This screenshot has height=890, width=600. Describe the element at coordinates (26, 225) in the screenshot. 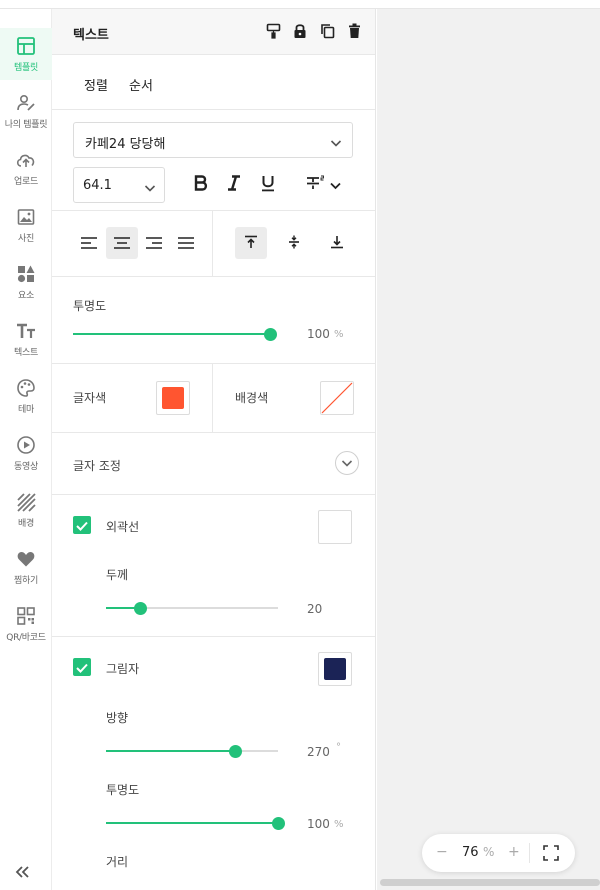

I see `sidebar-item-photo: 사진` at that location.